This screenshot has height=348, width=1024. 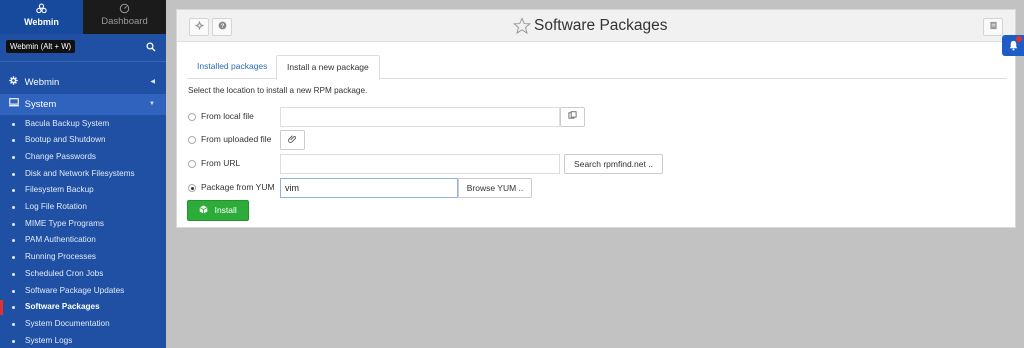 What do you see at coordinates (15, 104) in the screenshot?
I see `monitor-icon` at bounding box center [15, 104].